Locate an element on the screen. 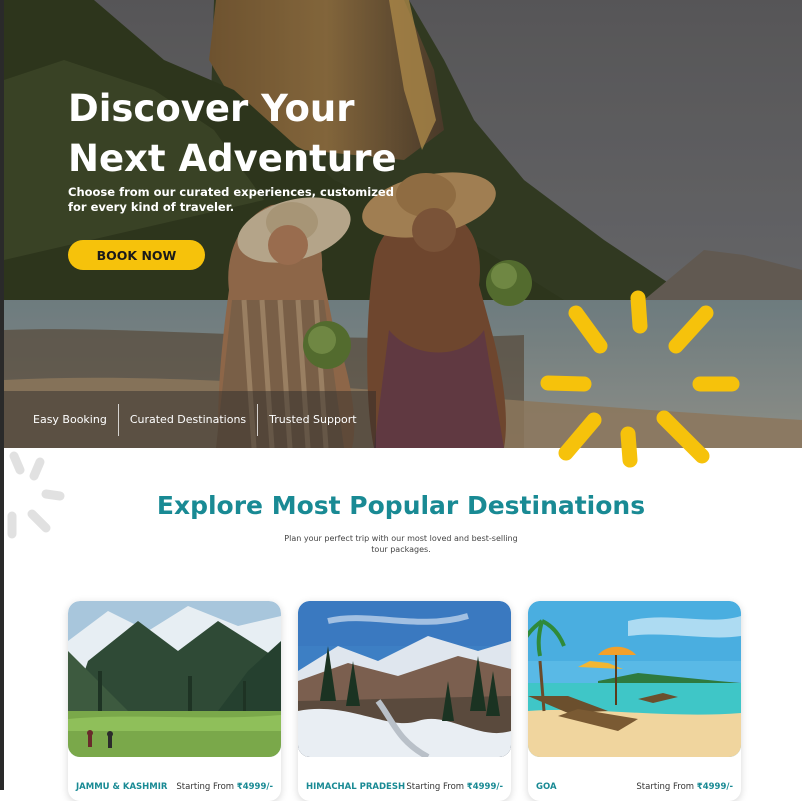 The height and width of the screenshot is (801, 802). sun-burst-icon is located at coordinates (640, 379).